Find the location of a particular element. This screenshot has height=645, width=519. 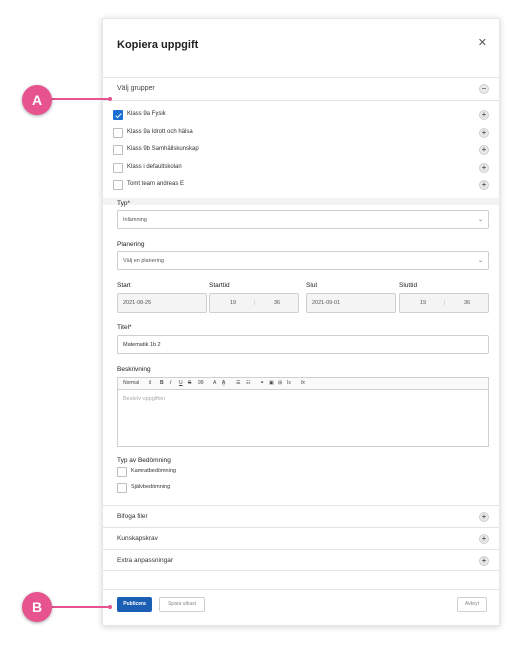

formula-icon: fx is located at coordinates (303, 383).